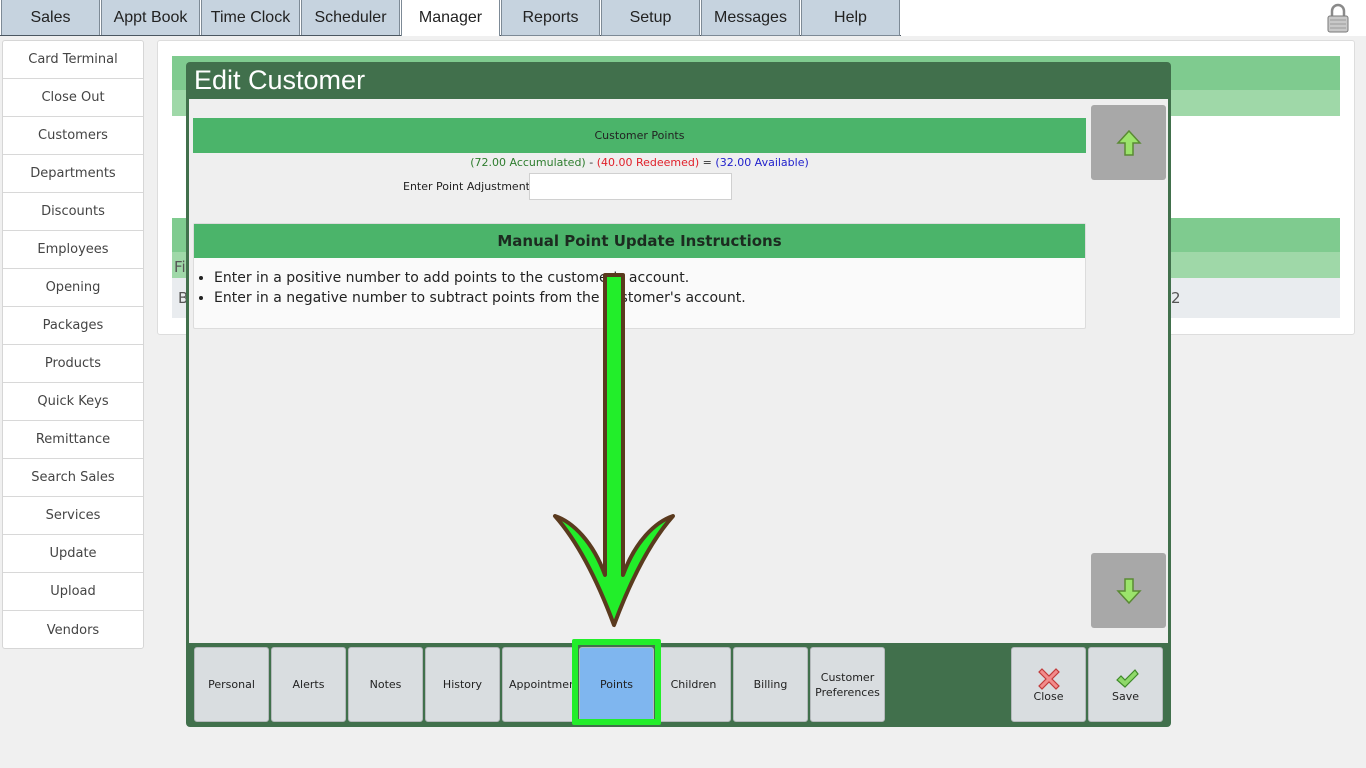  I want to click on tab-label: Alerts, so click(308, 684).